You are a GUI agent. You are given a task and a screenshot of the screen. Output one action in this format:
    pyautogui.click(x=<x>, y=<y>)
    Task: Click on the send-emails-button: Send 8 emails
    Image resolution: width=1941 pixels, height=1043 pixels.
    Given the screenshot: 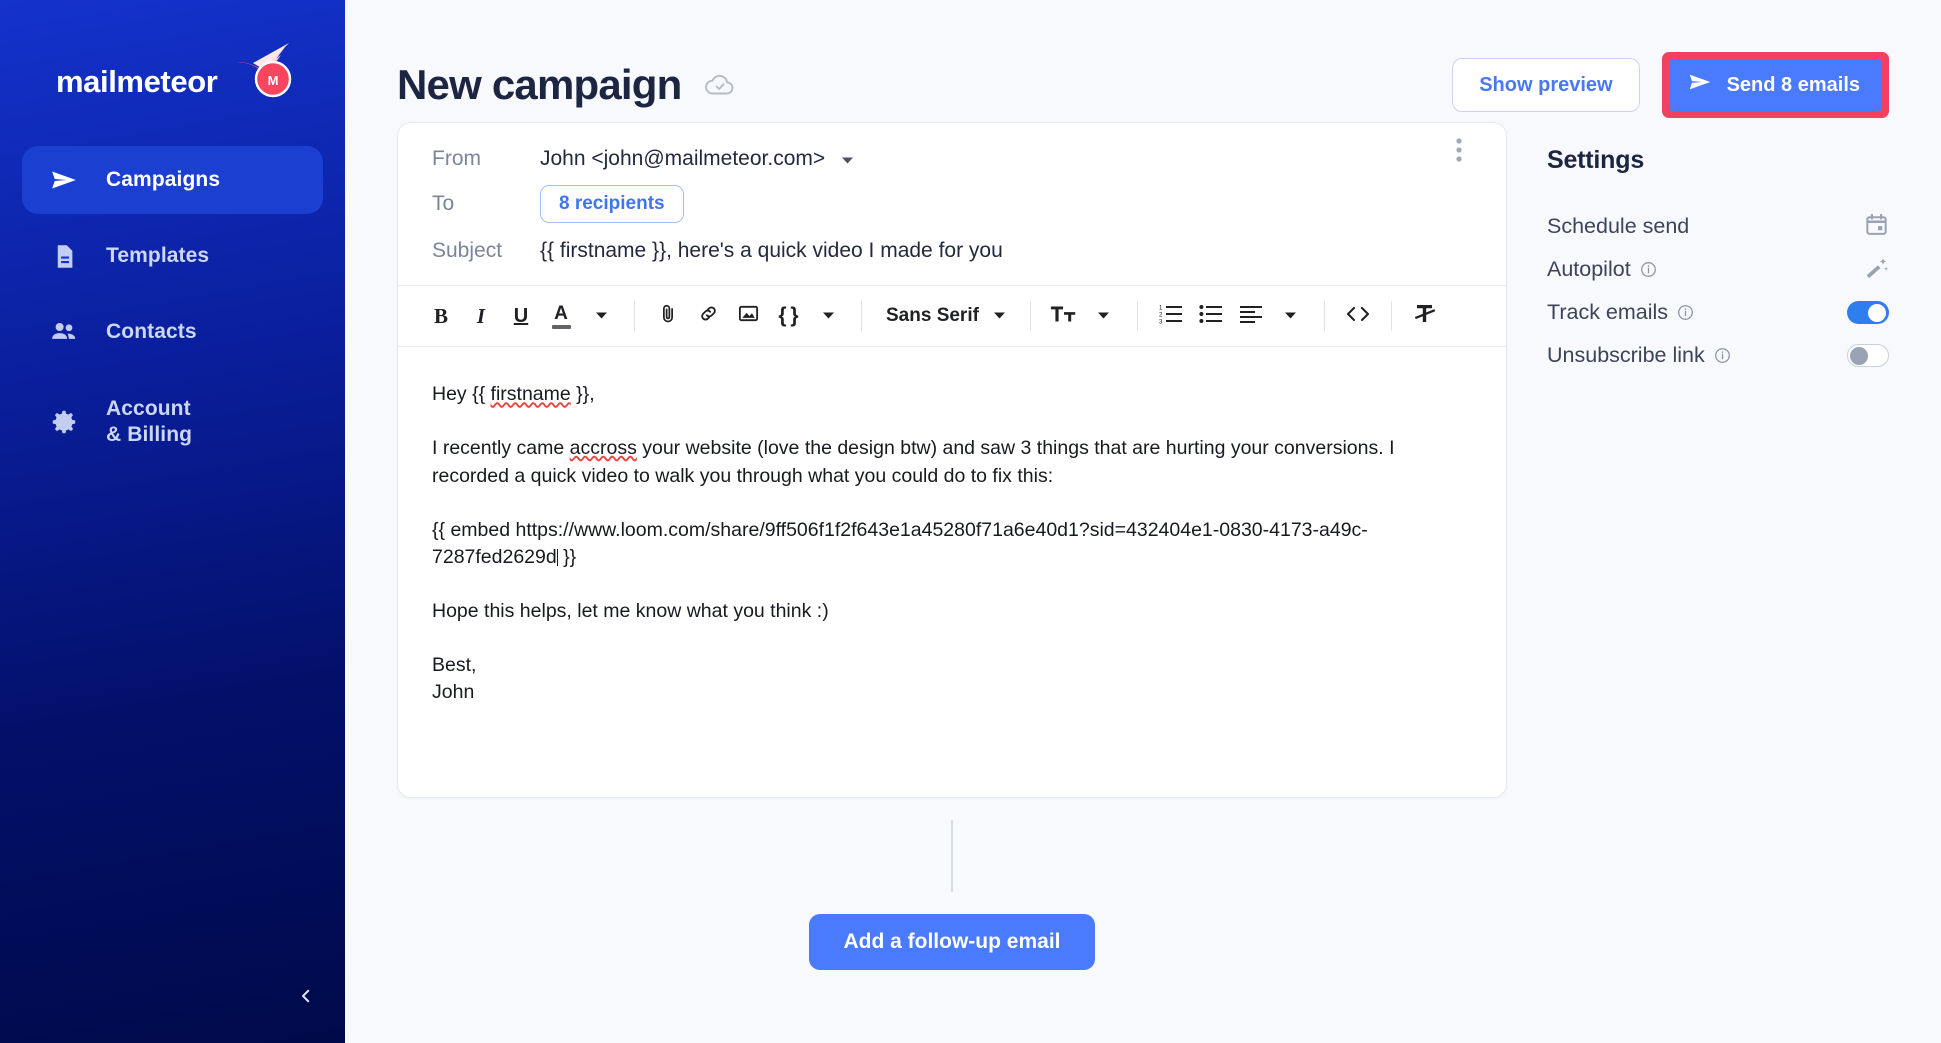 What is the action you would take?
    pyautogui.click(x=1775, y=85)
    